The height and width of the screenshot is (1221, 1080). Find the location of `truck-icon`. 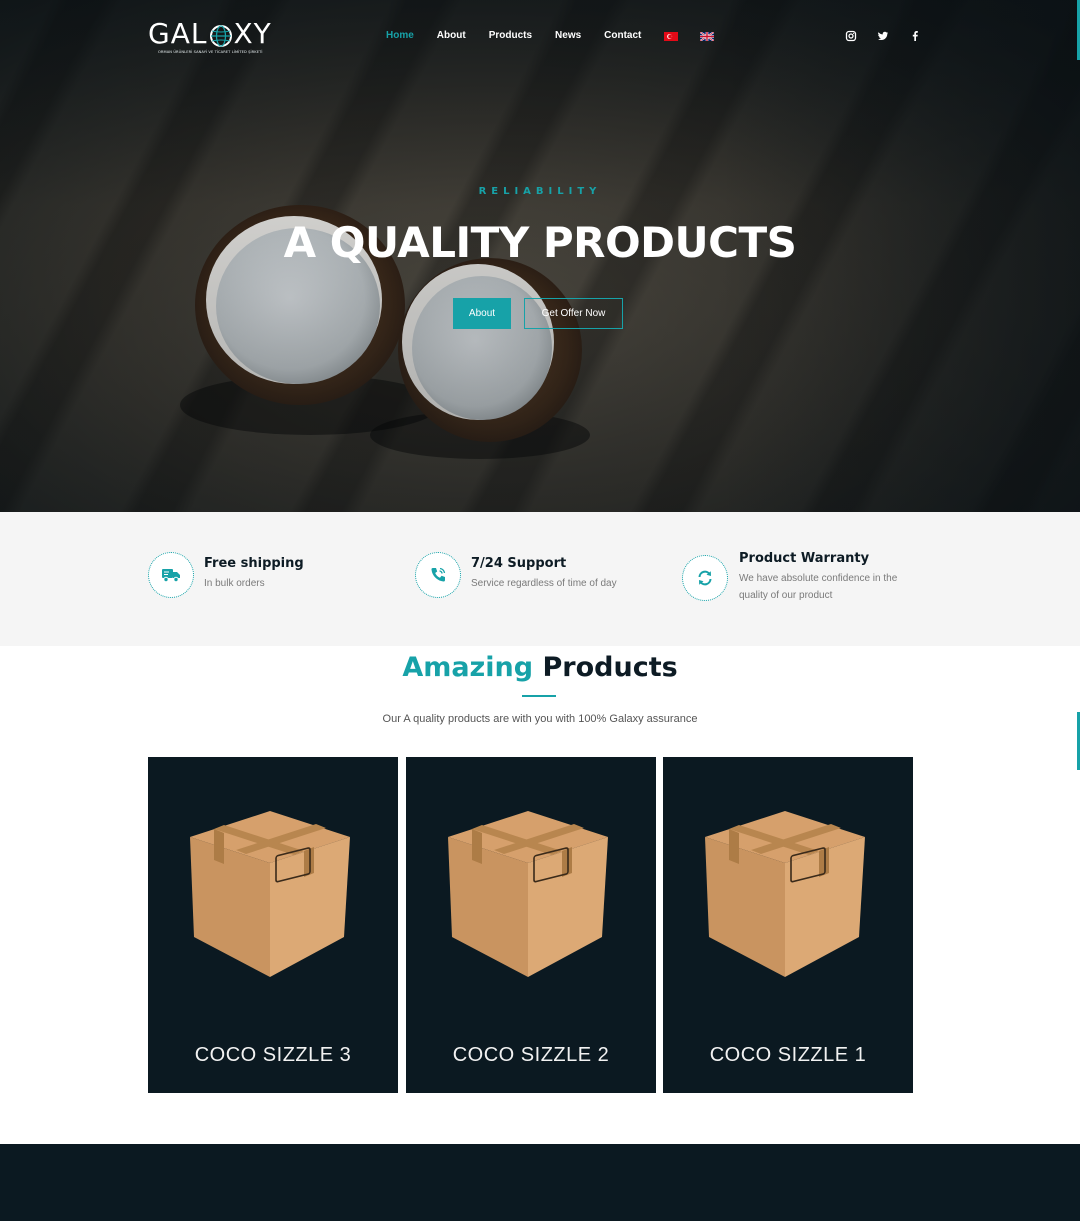

truck-icon is located at coordinates (171, 575).